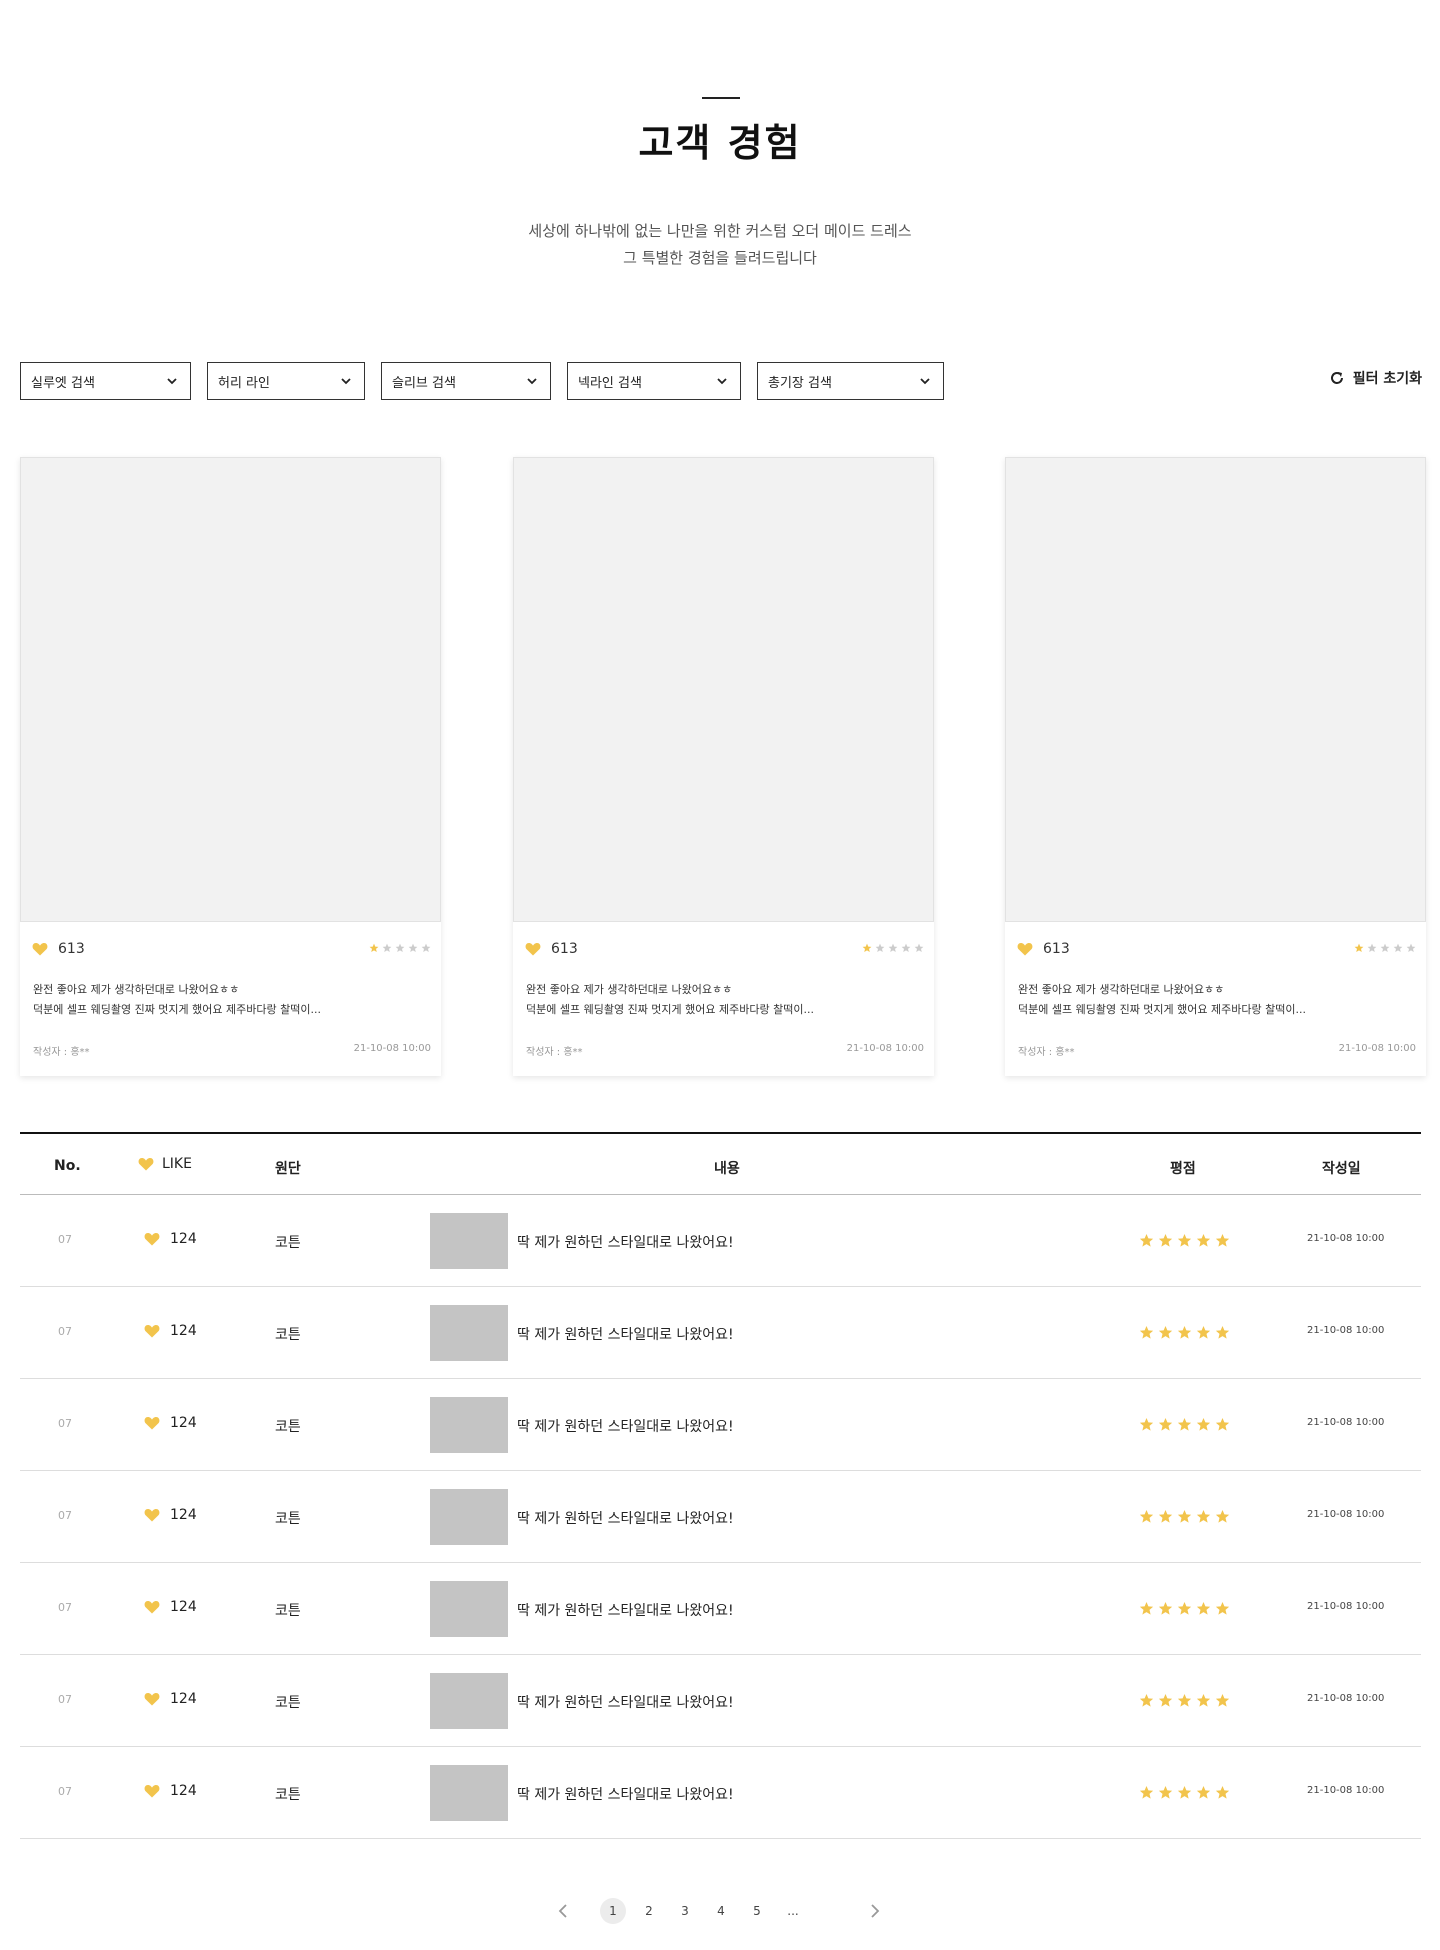 The image size is (1440, 1950). What do you see at coordinates (1375, 378) in the screenshot?
I see `reset-filters-button: 필터 초기화` at bounding box center [1375, 378].